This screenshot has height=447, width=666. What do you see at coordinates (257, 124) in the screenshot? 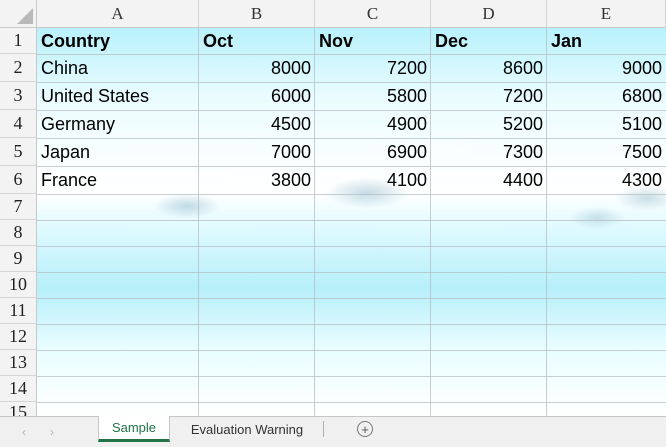
I see `cell-b4: 4500` at bounding box center [257, 124].